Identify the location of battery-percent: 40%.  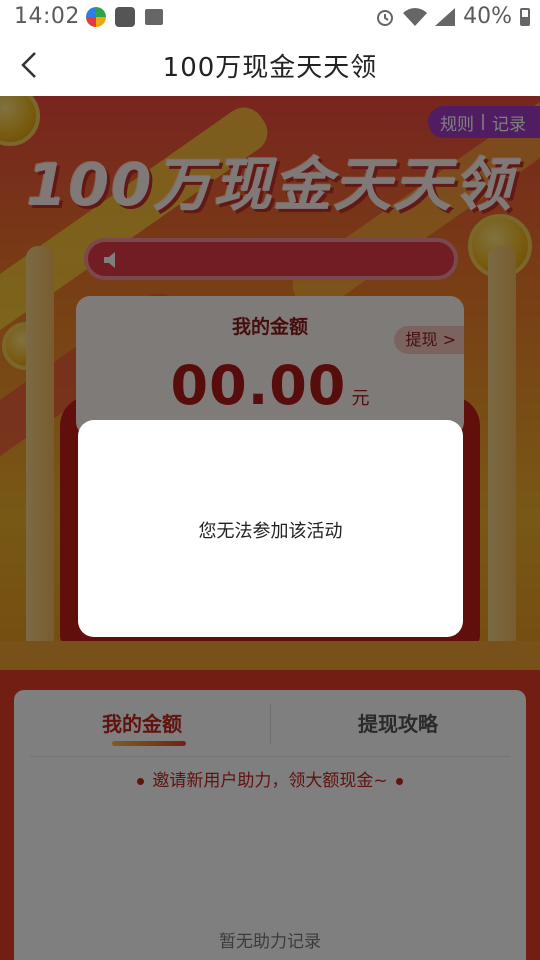
(487, 16).